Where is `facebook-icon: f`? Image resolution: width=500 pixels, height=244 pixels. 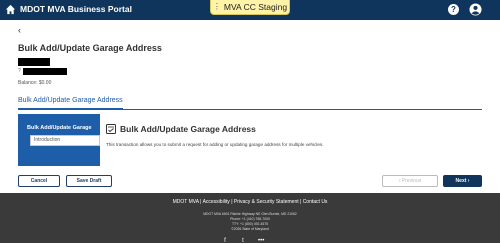 facebook-icon: f is located at coordinates (225, 241).